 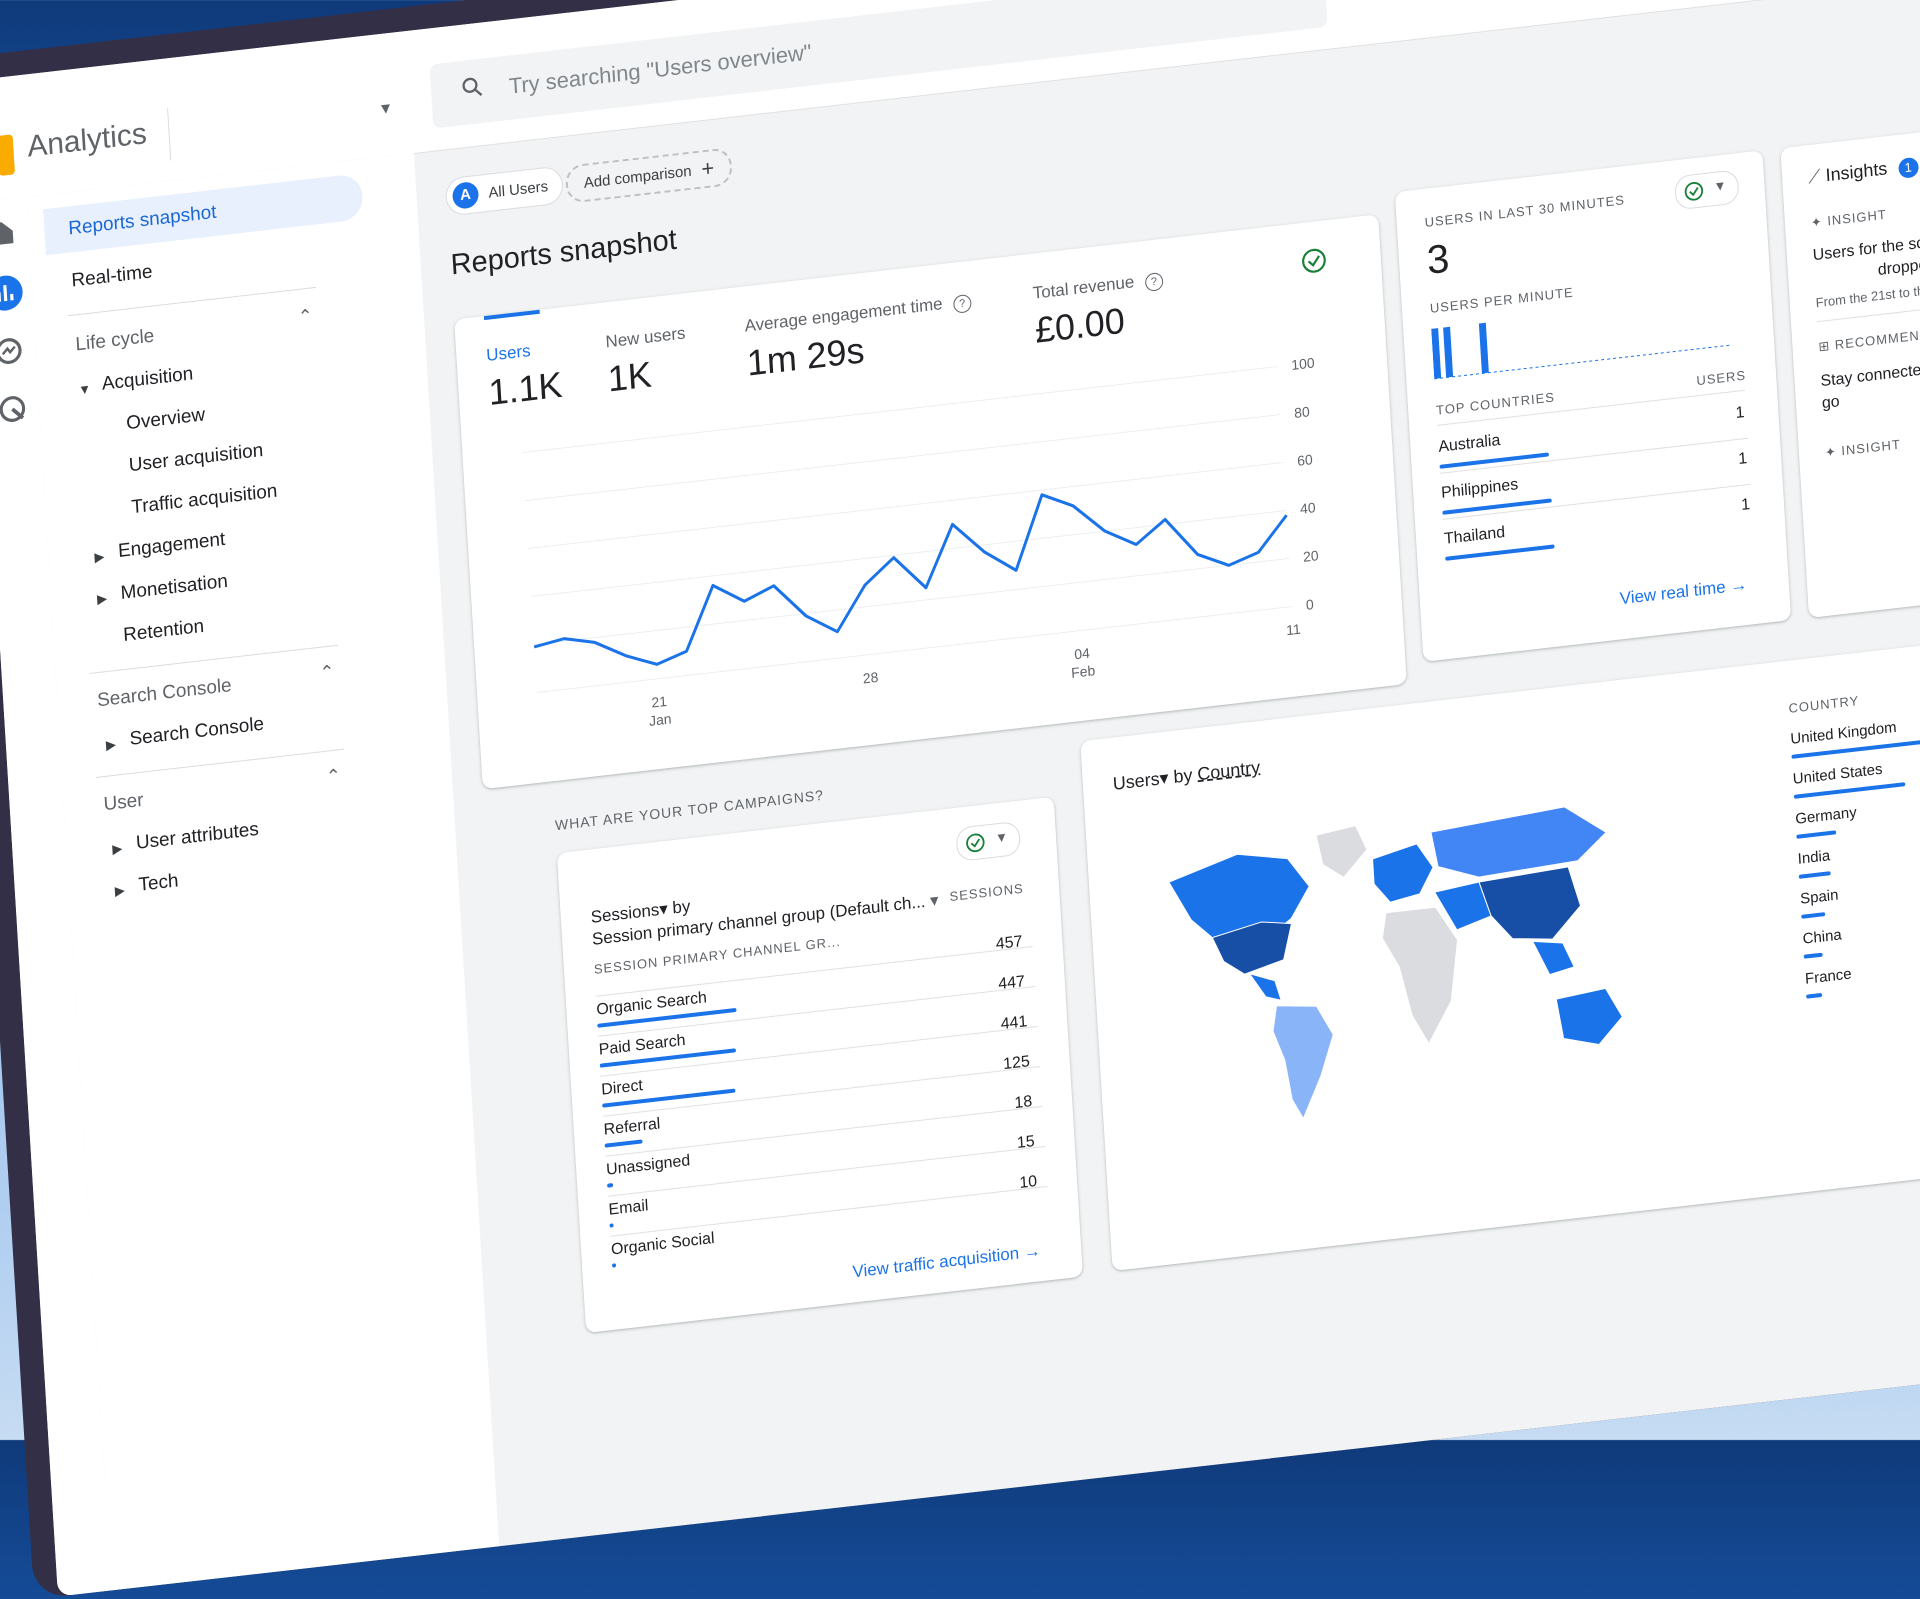 I want to click on home-icon, so click(x=8, y=232).